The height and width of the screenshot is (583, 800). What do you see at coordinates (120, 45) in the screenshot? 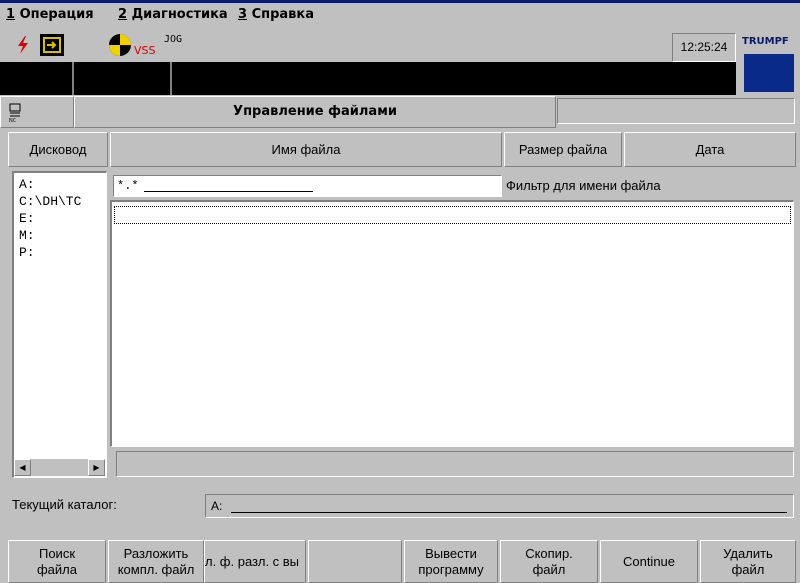
I see `crosshair-target-icon` at bounding box center [120, 45].